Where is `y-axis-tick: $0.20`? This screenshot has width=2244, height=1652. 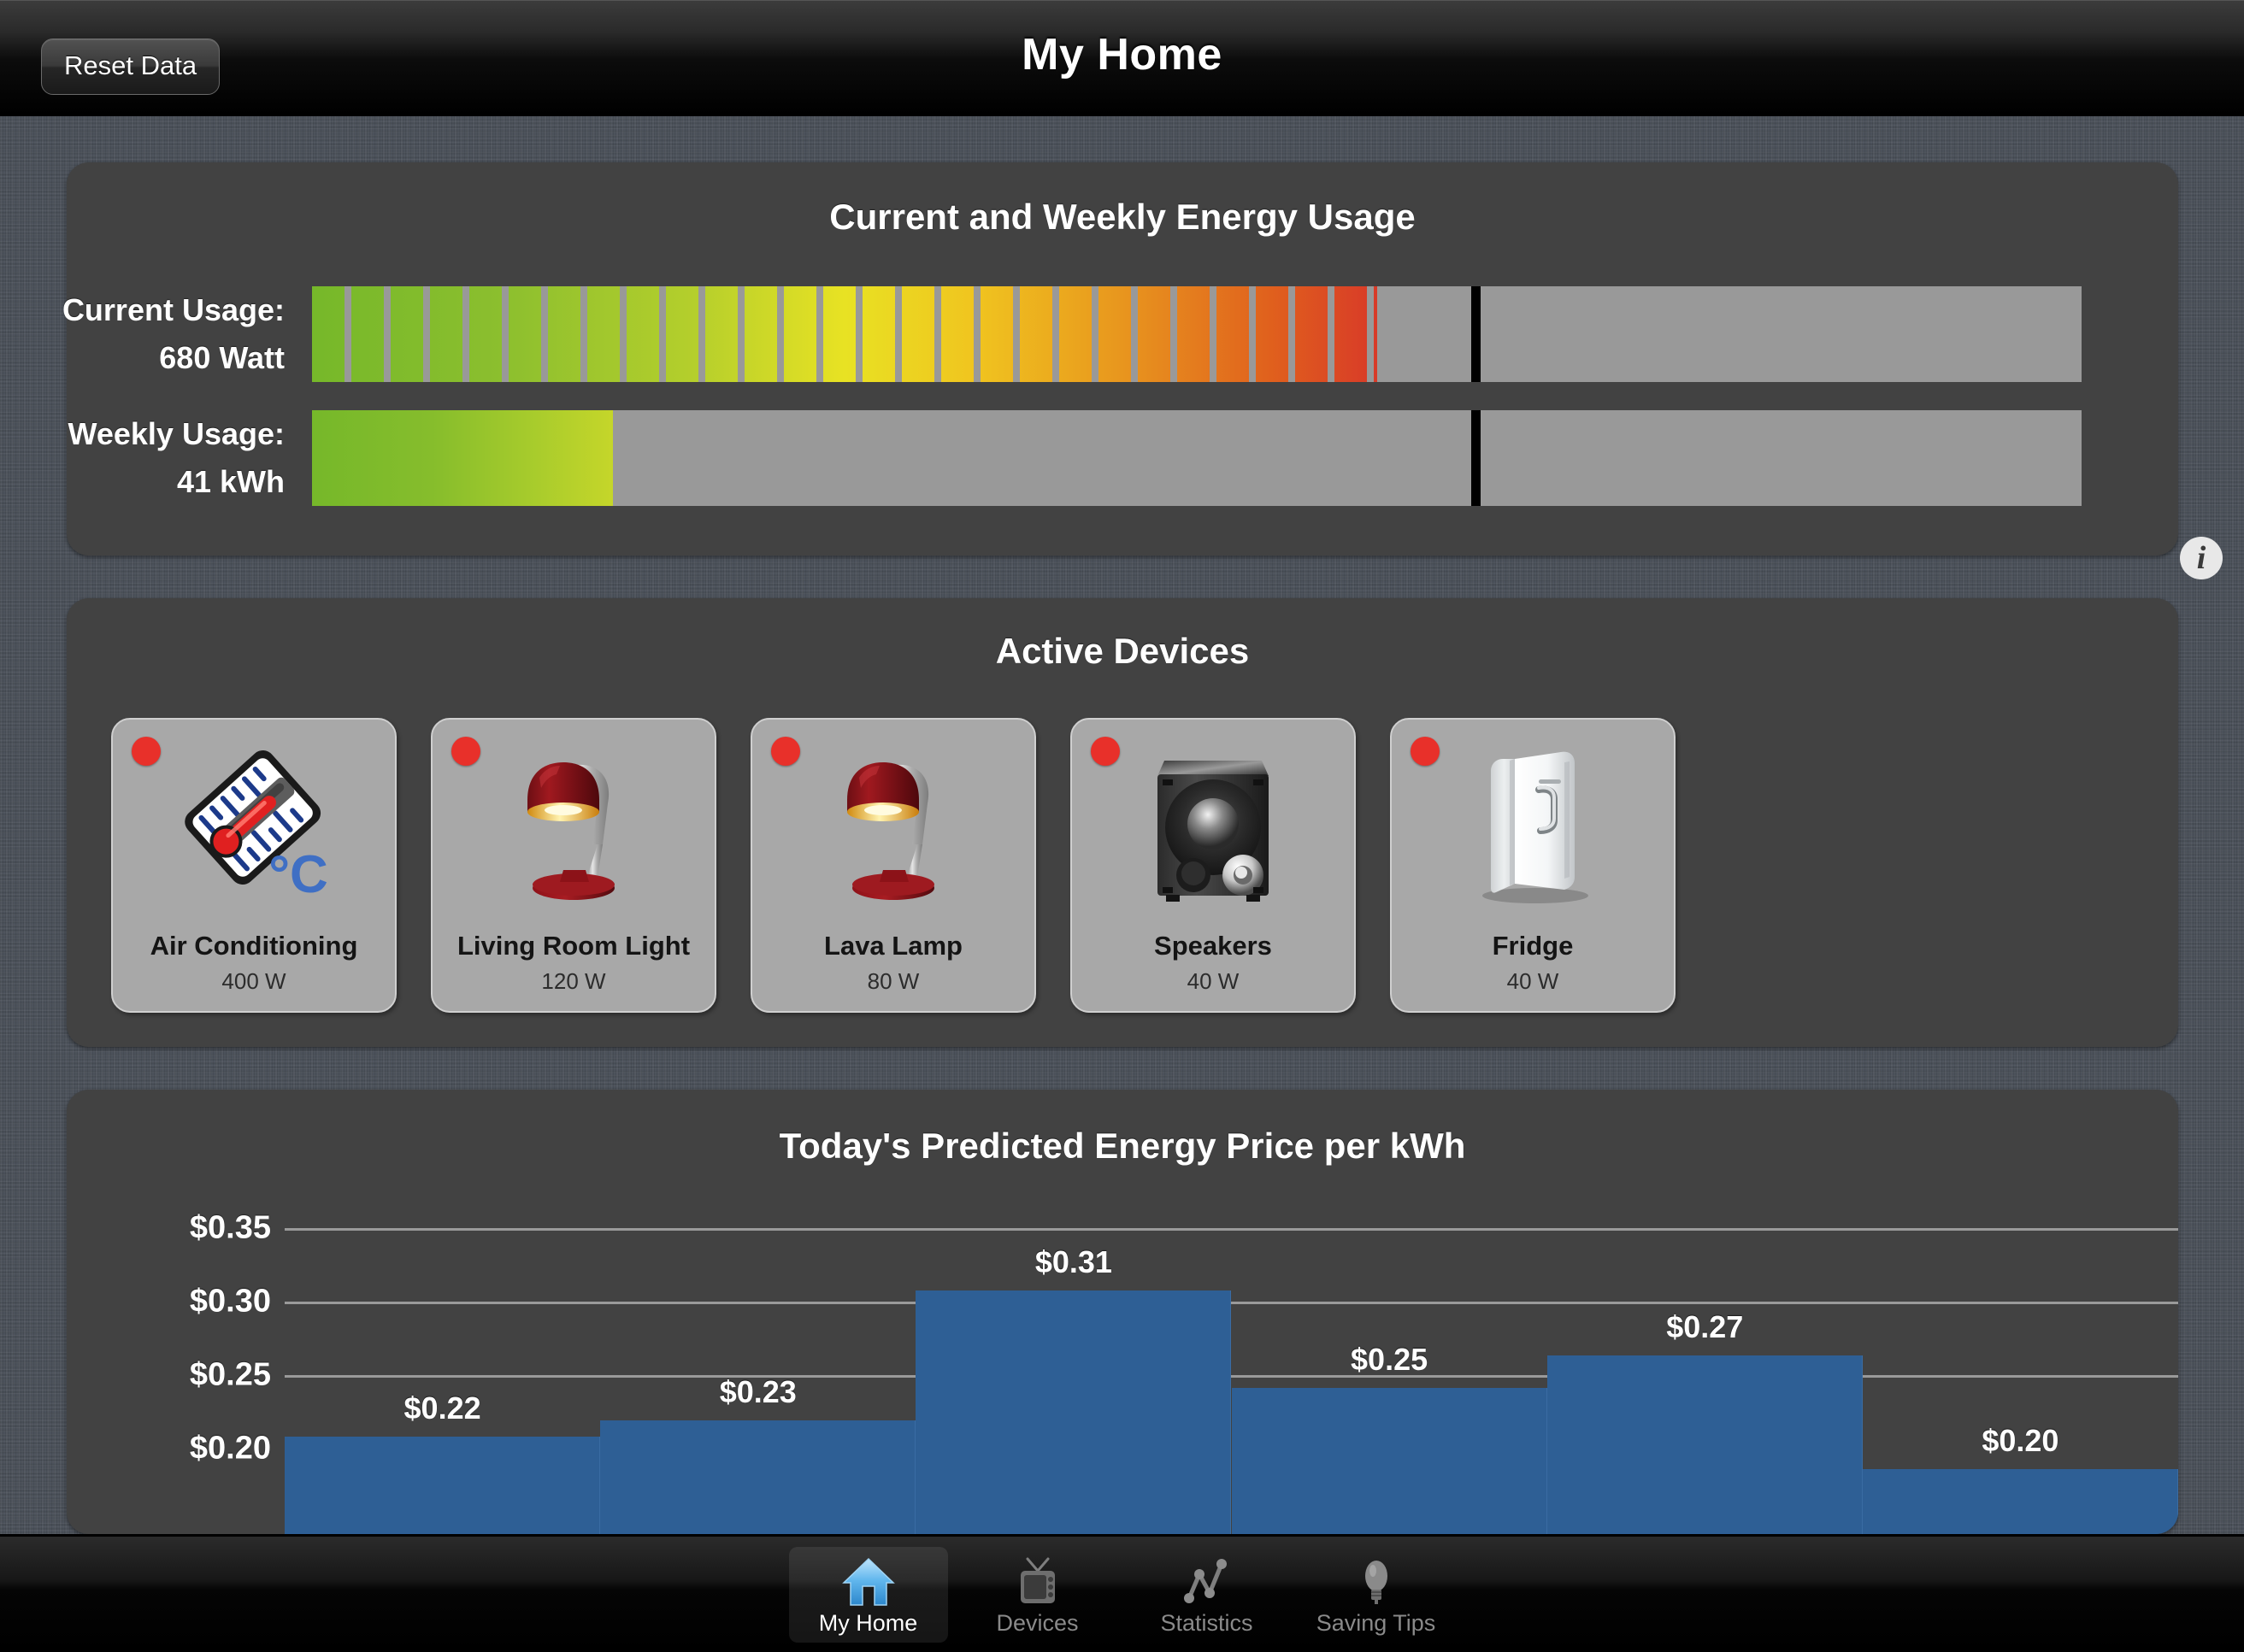 y-axis-tick: $0.20 is located at coordinates (230, 1448).